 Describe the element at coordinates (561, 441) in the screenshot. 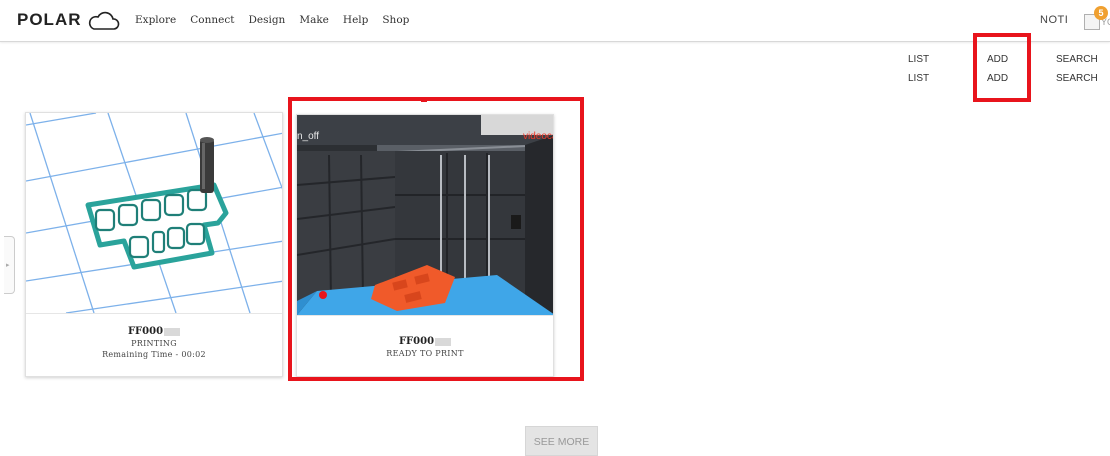

I see `see-more-button: SEE MORE` at that location.